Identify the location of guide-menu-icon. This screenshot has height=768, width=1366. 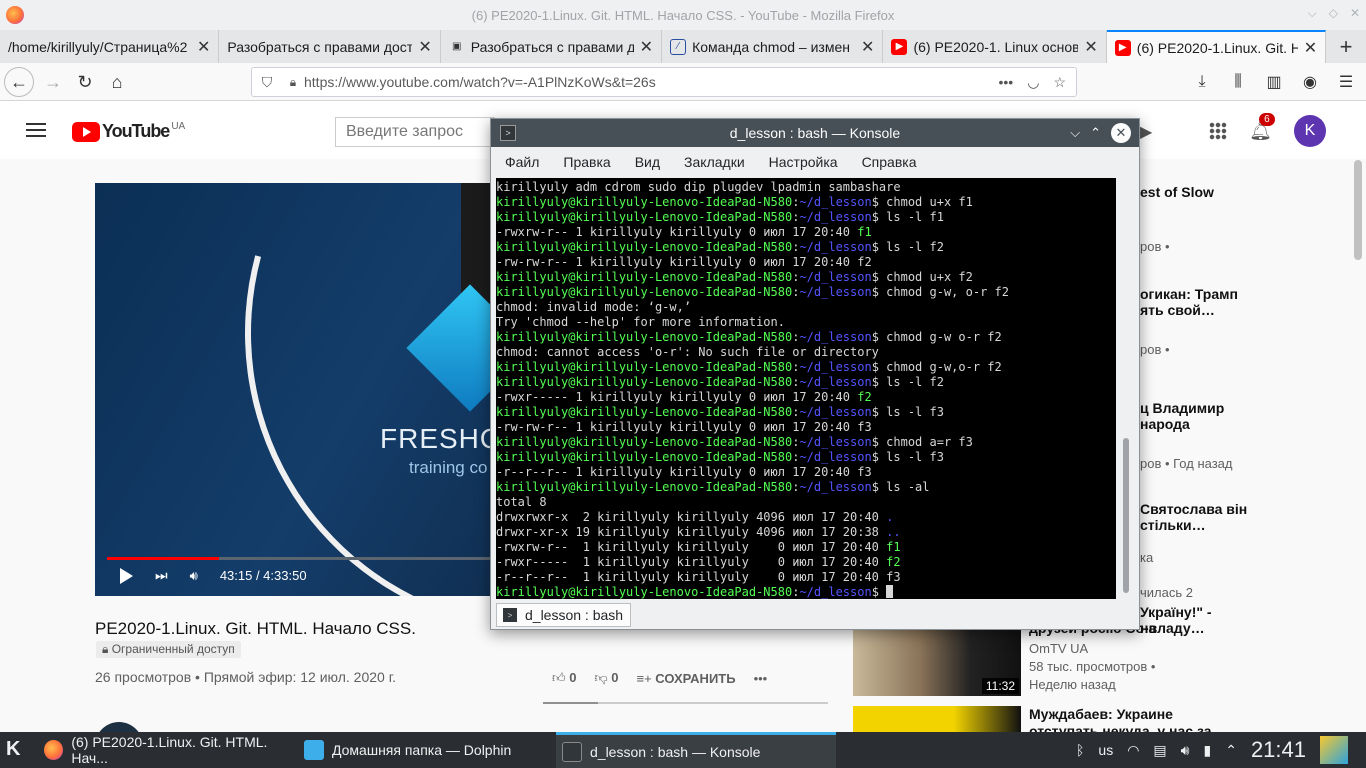
(36, 130).